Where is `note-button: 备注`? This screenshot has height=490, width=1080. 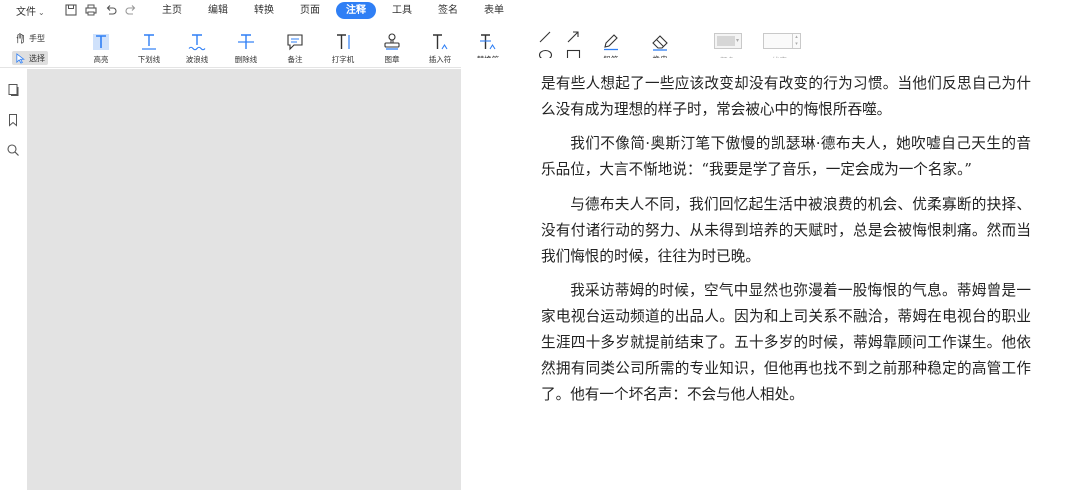 note-button: 备注 is located at coordinates (295, 48).